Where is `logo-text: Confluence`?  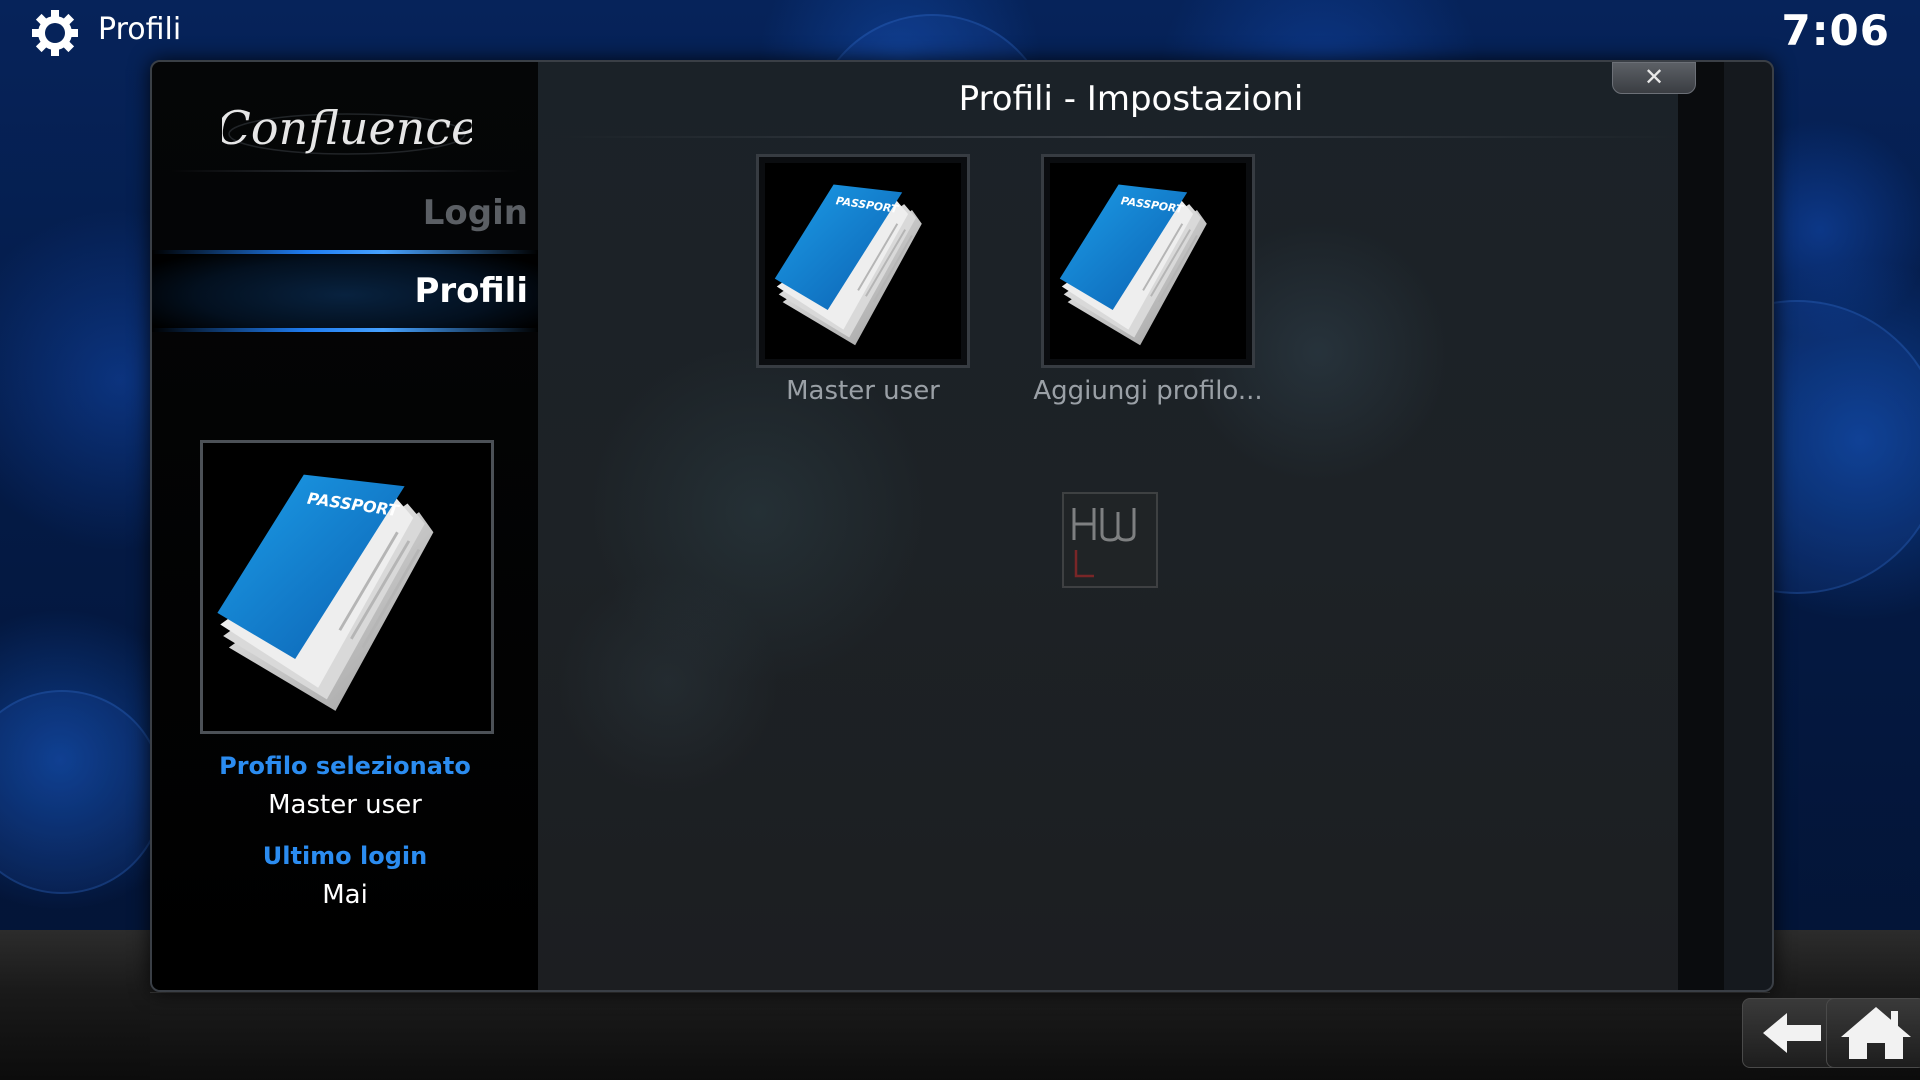
logo-text: Confluence is located at coordinates (347, 128).